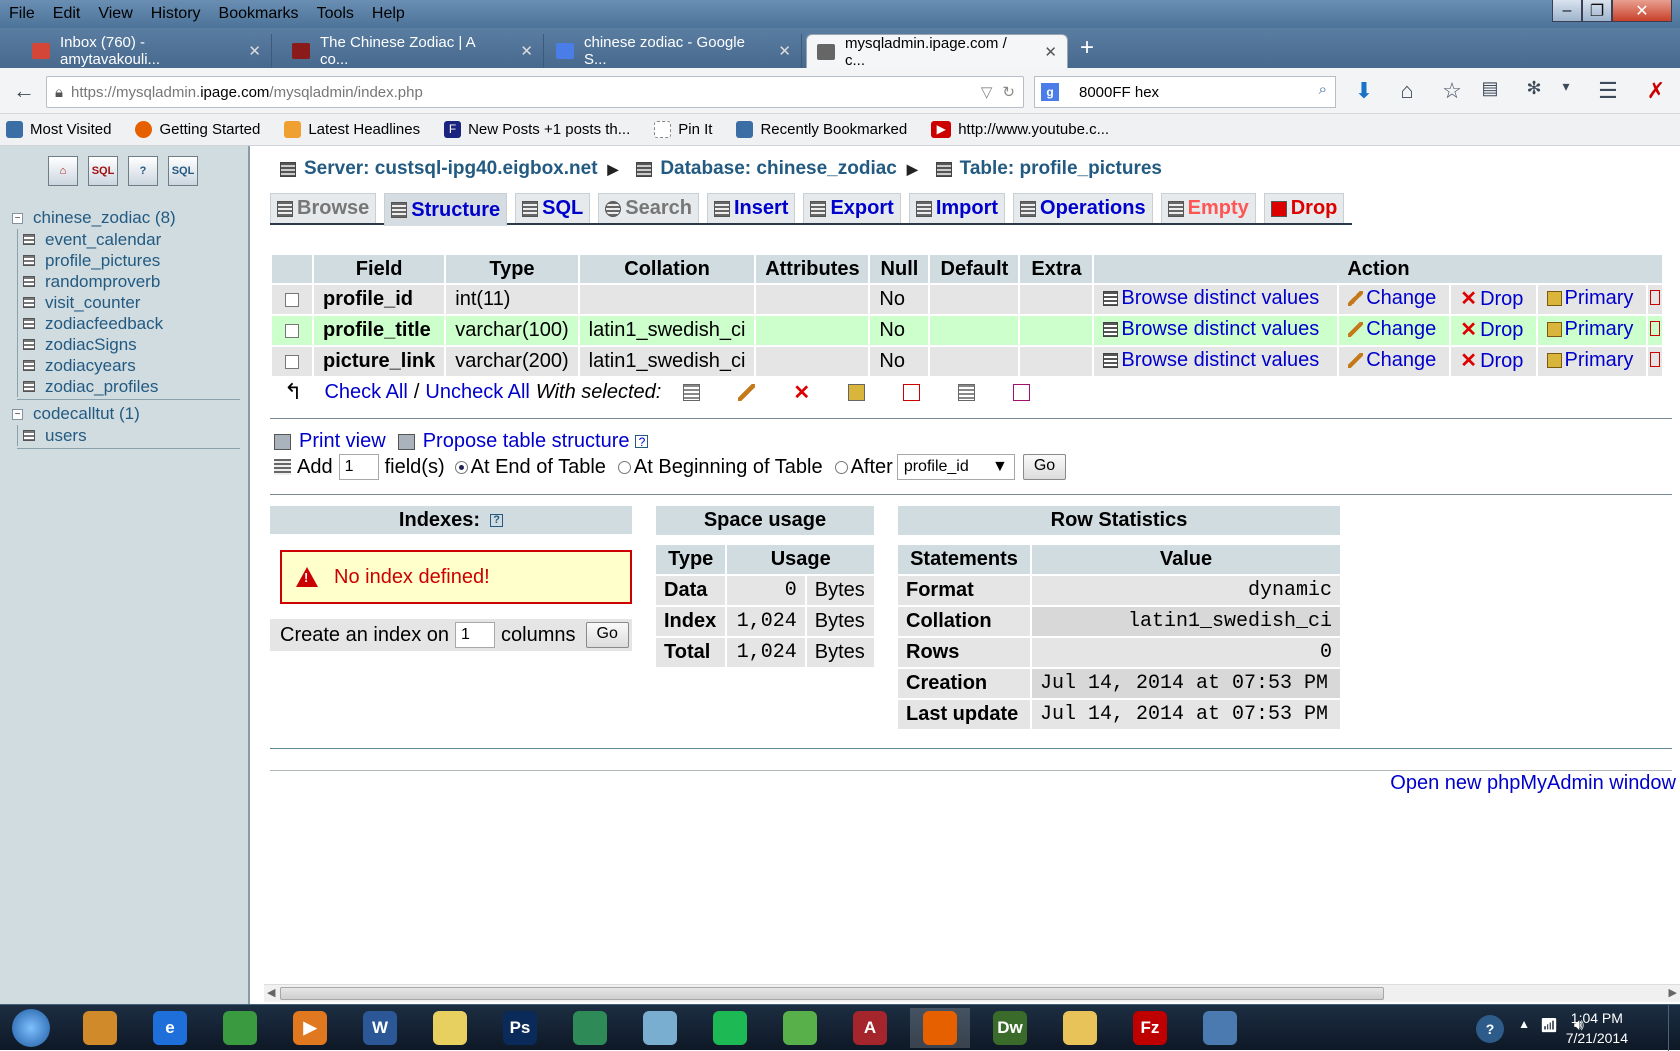 The image size is (1680, 1051). What do you see at coordinates (1087, 48) in the screenshot?
I see `new-tab-button: +` at bounding box center [1087, 48].